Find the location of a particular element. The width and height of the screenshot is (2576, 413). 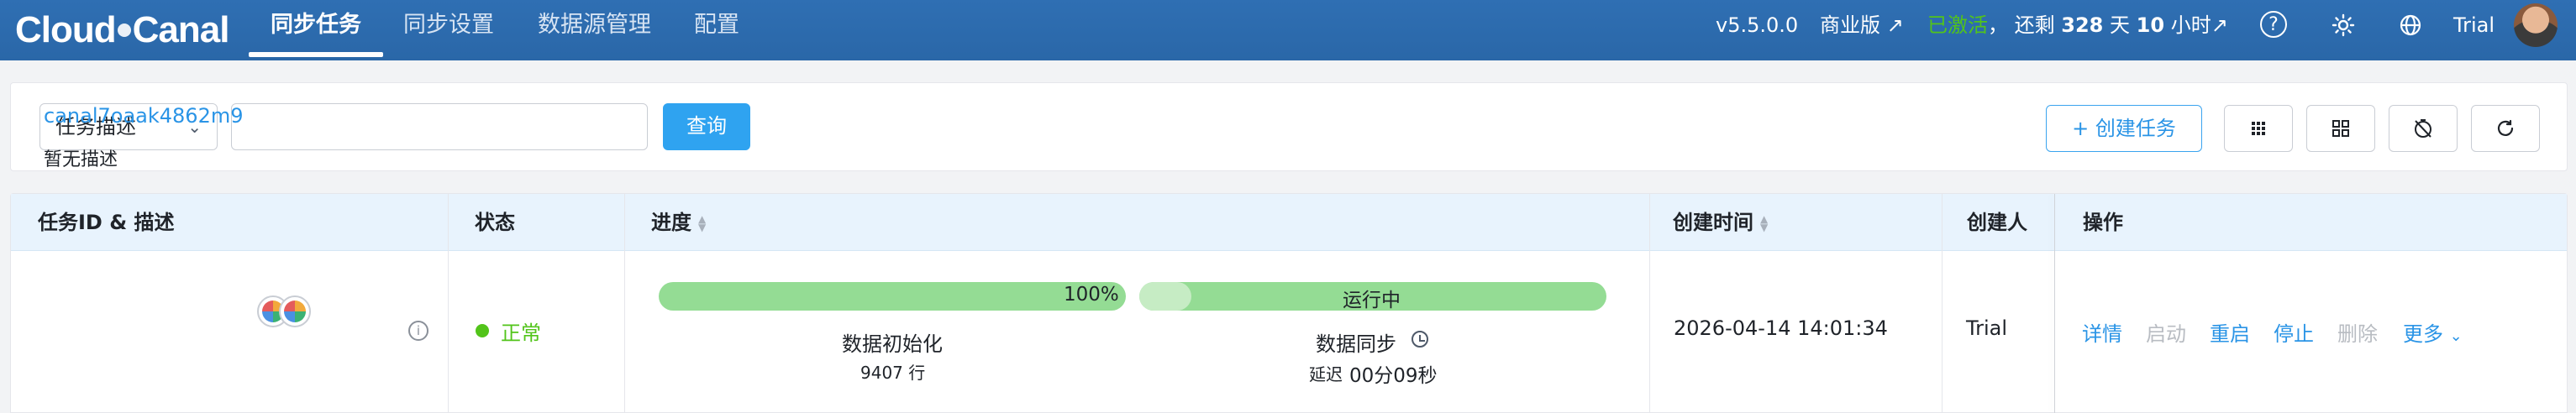

created-time: 2026-04-14 14:01:34 is located at coordinates (1781, 328).